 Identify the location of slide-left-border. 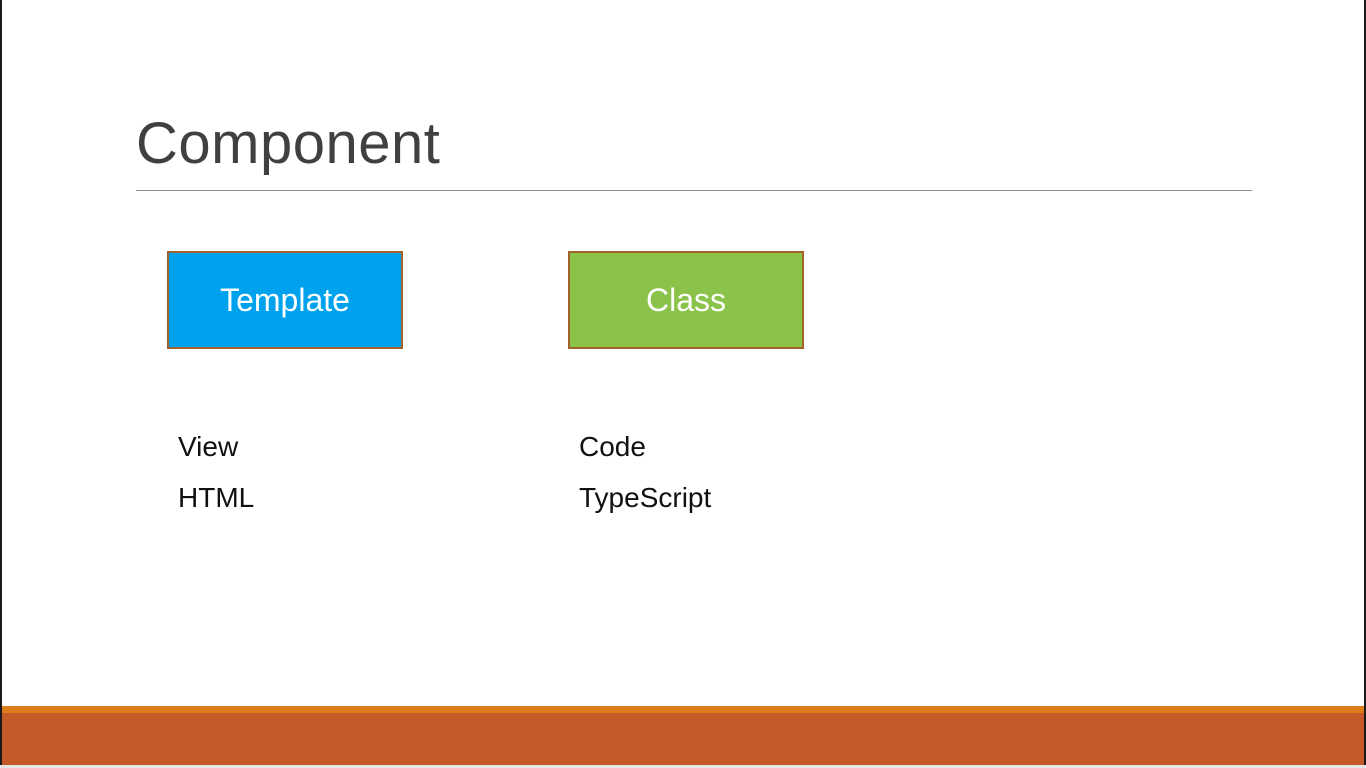
(1, 384).